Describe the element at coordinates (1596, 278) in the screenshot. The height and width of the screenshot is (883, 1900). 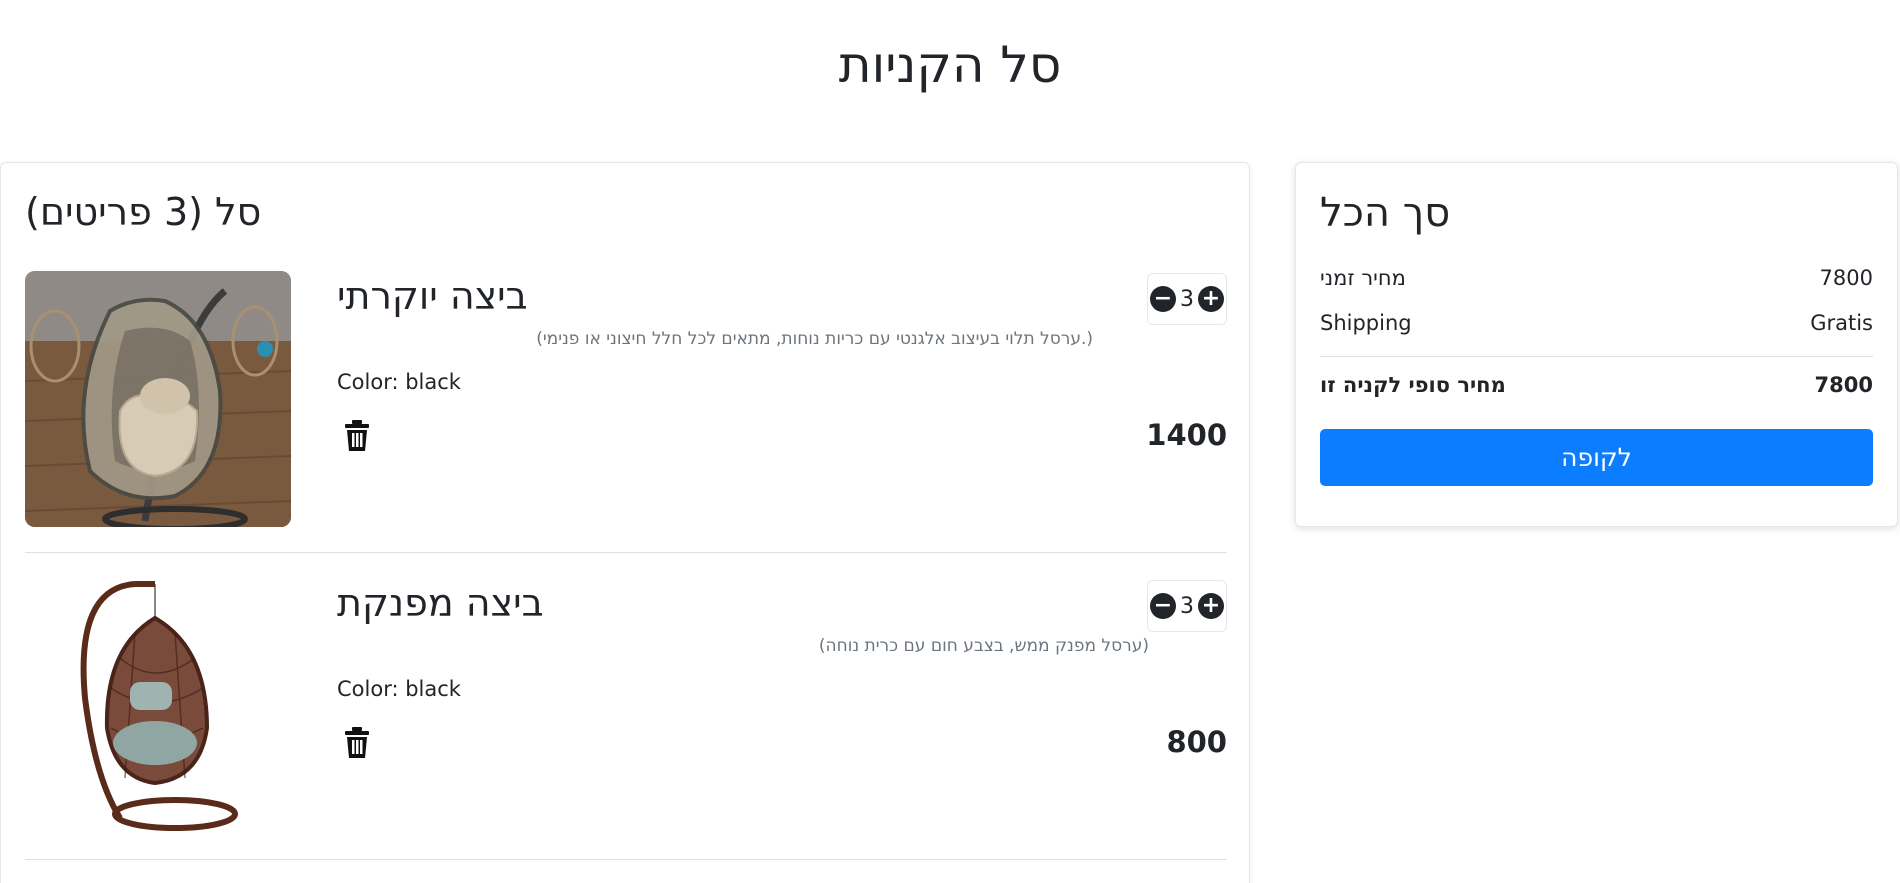
I see `subtotal-row: מחיר זמני 7800` at that location.